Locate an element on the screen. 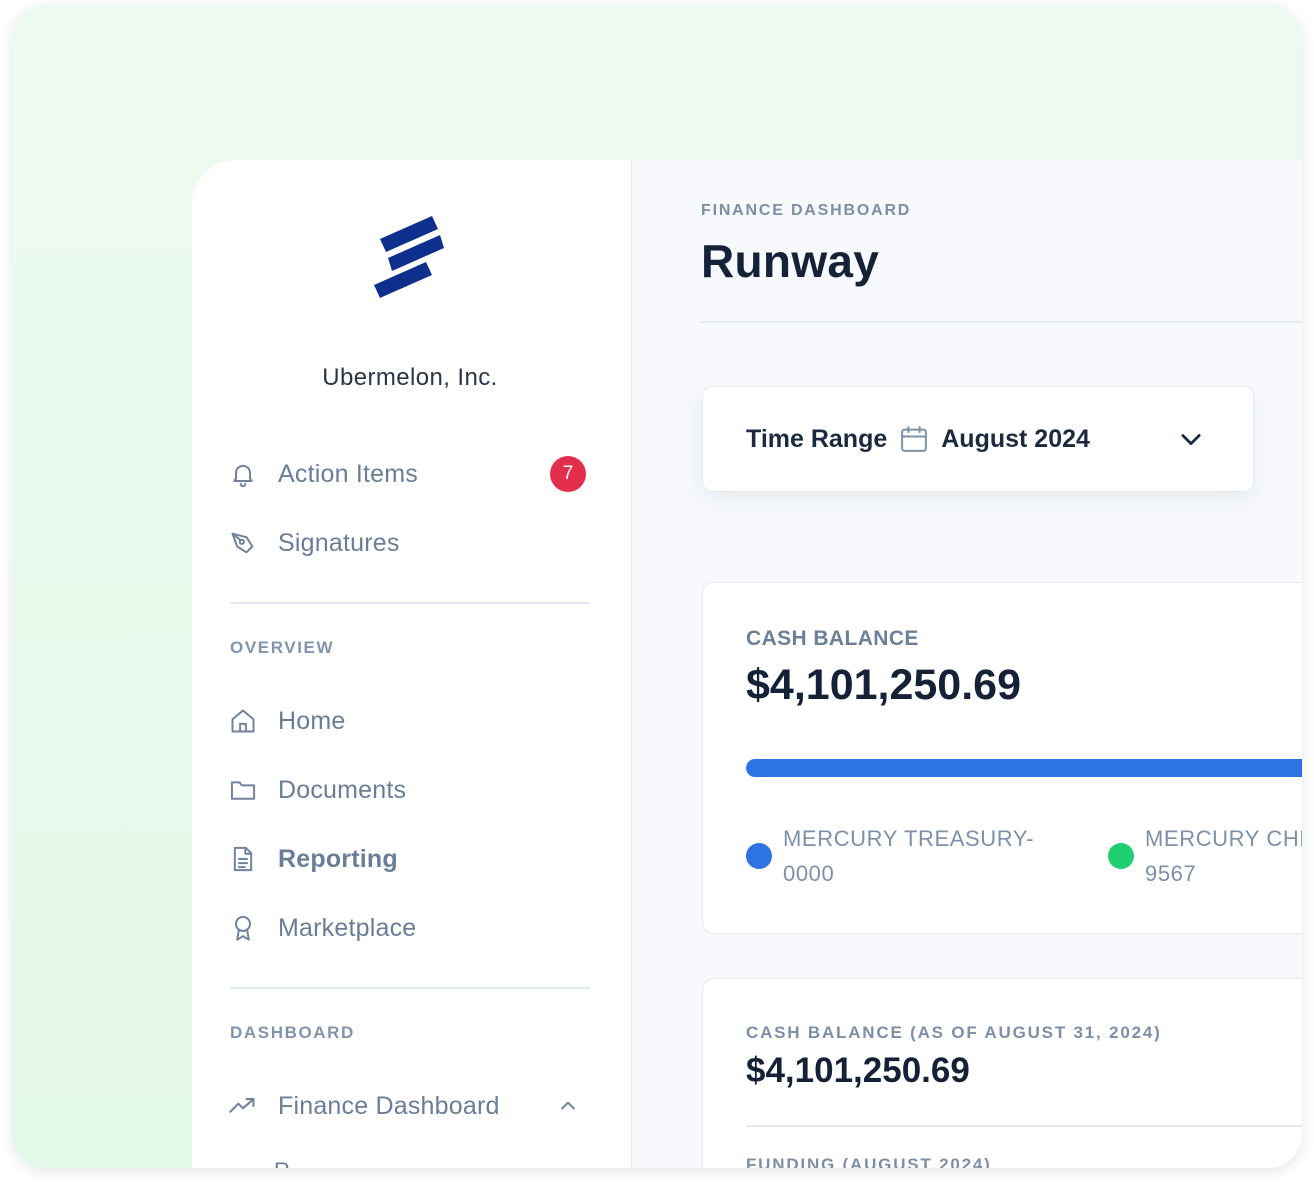  calendar-icon is located at coordinates (914, 439).